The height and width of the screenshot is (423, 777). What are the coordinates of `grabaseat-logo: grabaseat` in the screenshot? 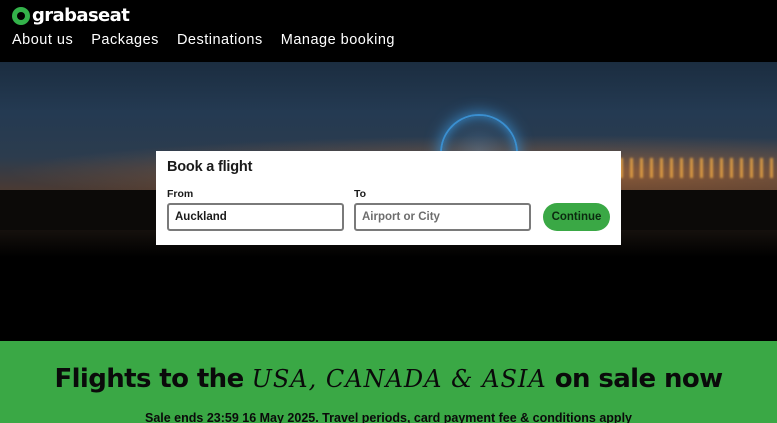 It's located at (71, 15).